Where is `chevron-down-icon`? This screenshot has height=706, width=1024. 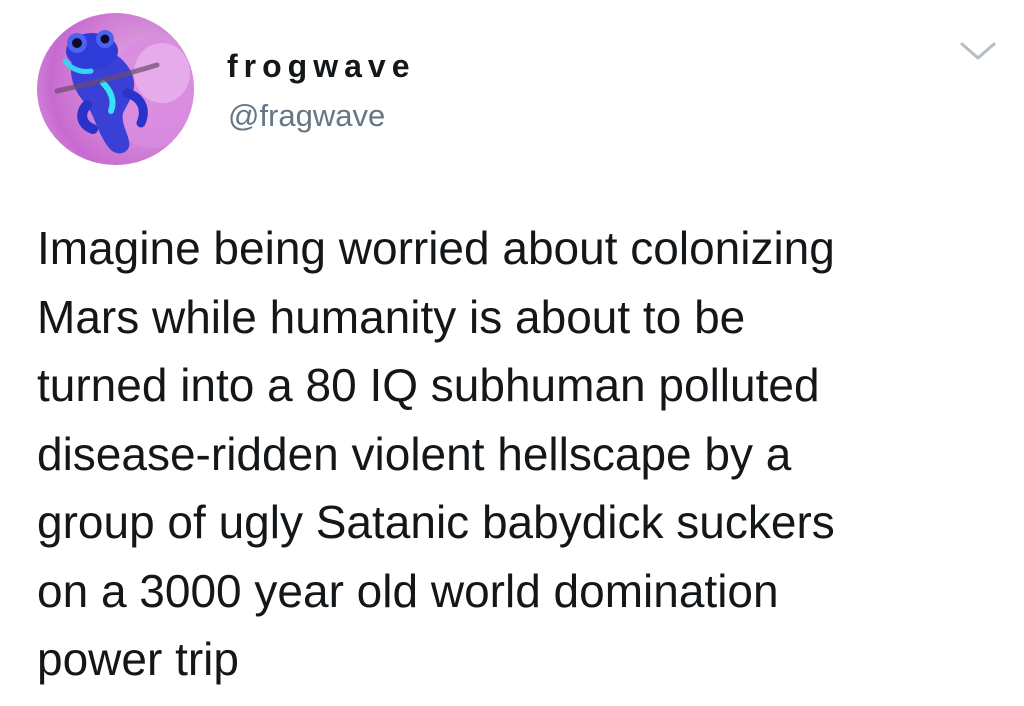 chevron-down-icon is located at coordinates (978, 51).